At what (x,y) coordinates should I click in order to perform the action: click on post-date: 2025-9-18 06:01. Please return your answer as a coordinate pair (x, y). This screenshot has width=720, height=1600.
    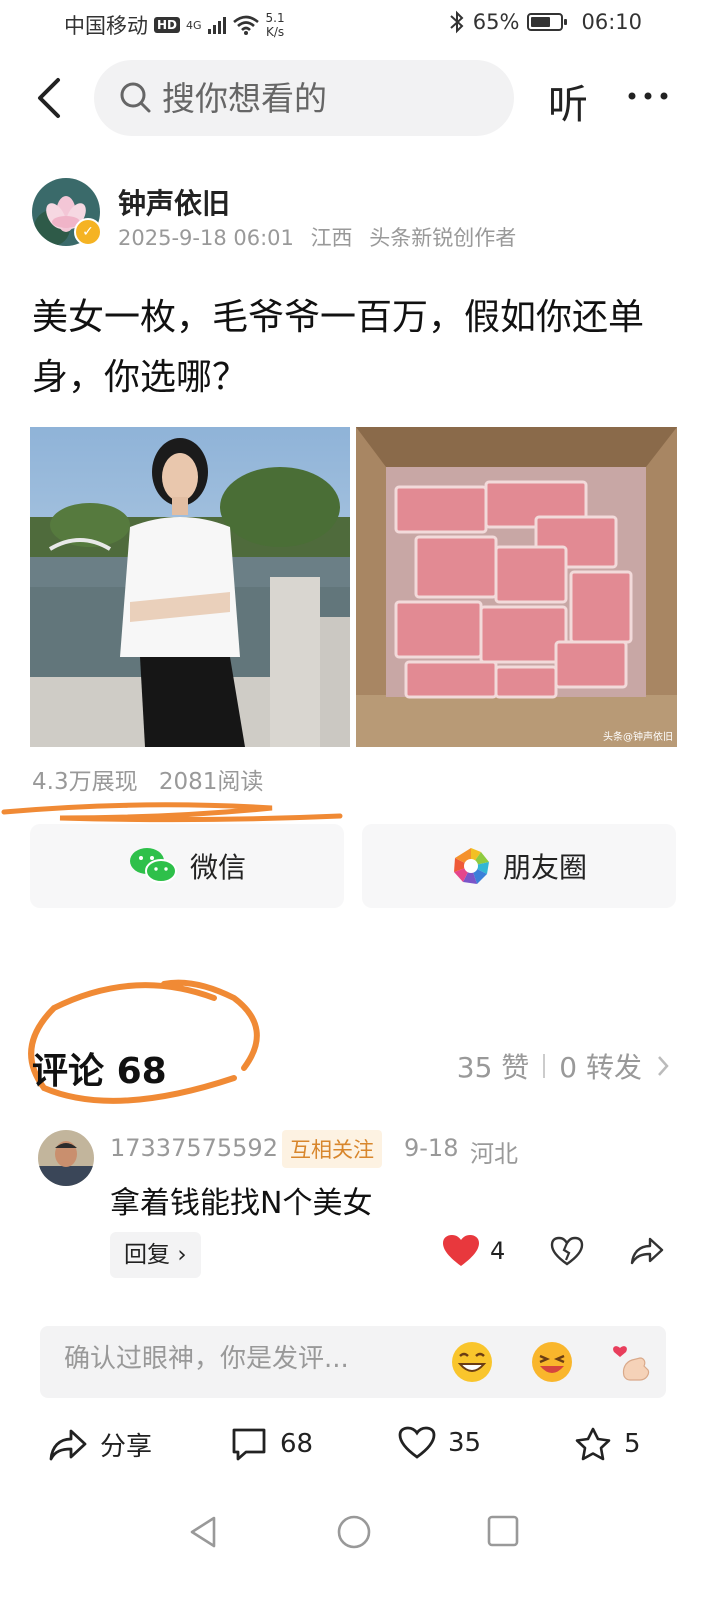
    Looking at the image, I should click on (206, 238).